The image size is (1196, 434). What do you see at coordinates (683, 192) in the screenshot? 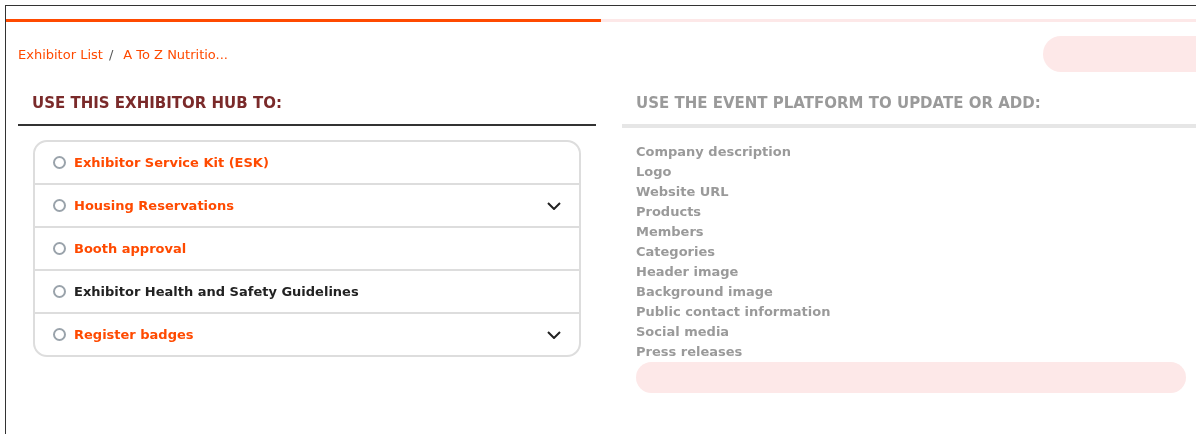
I see `field-name: Website URL` at bounding box center [683, 192].